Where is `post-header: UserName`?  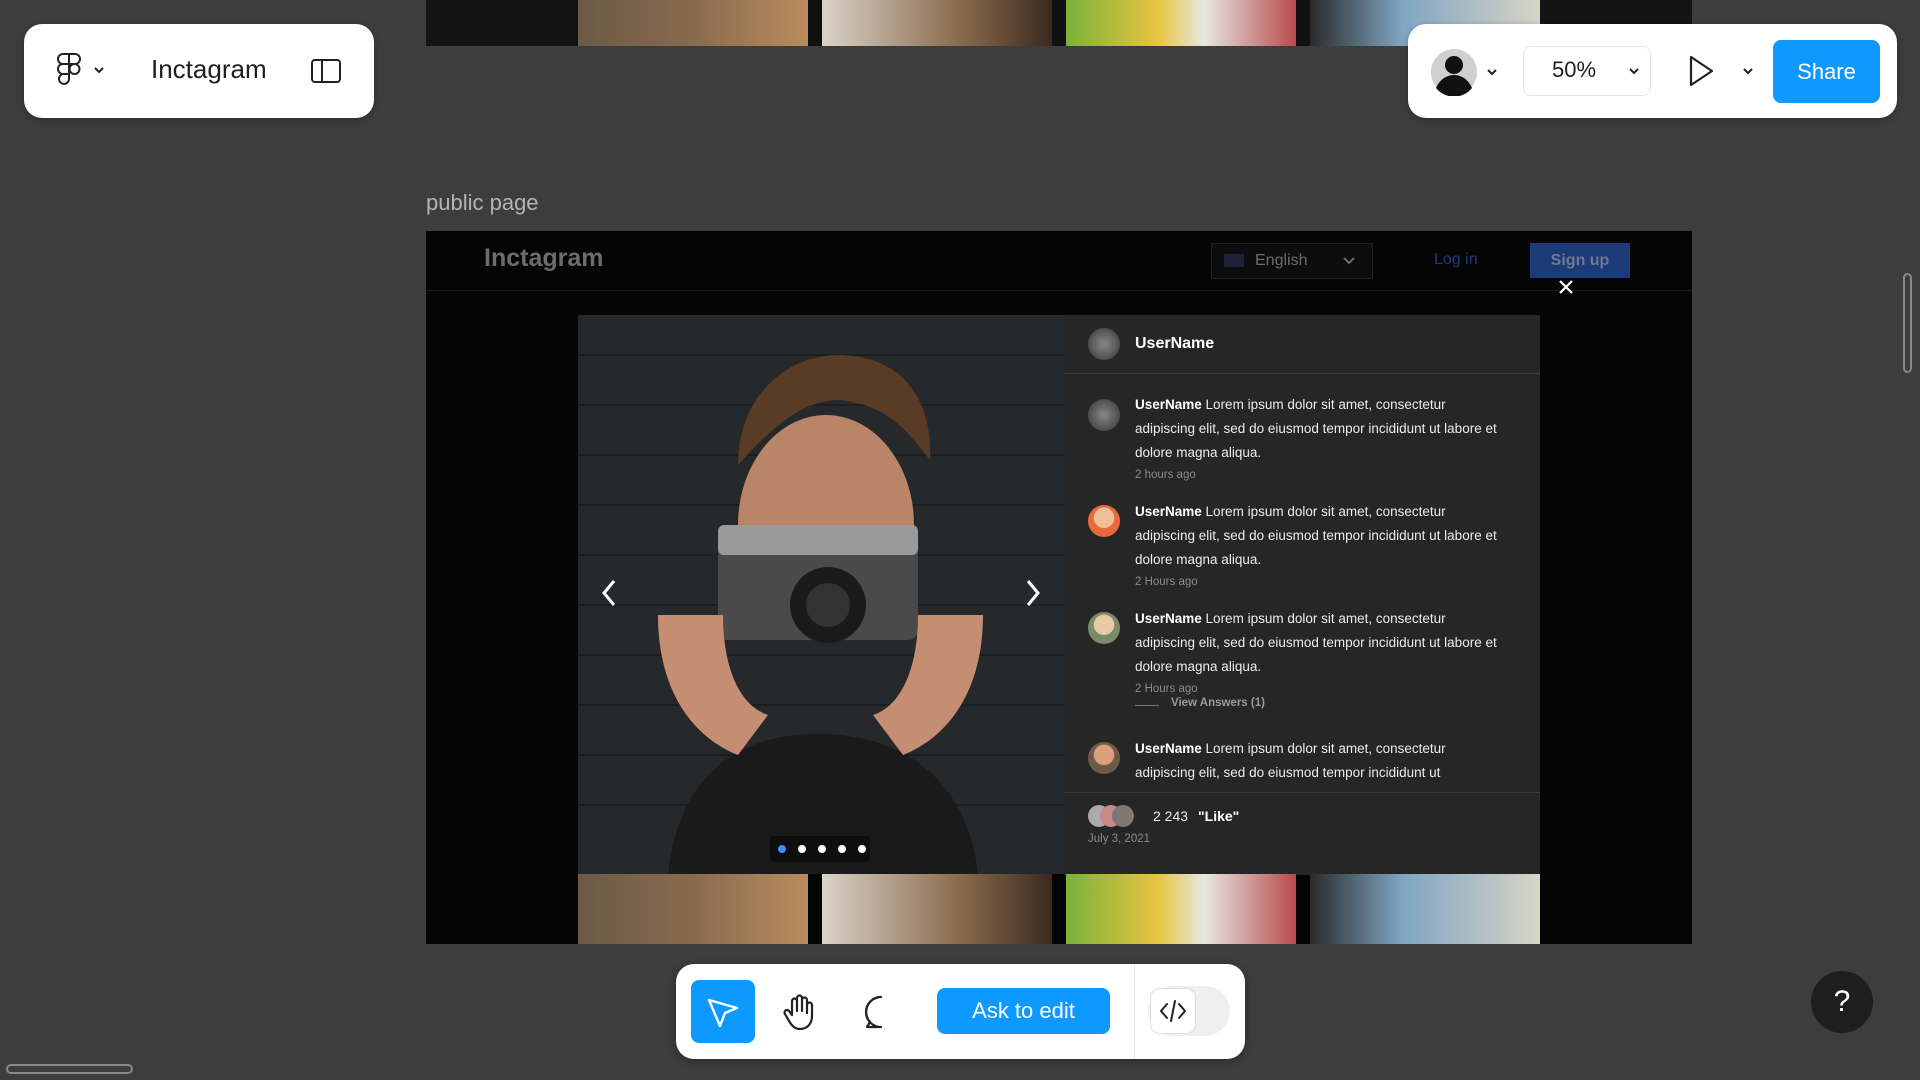 post-header: UserName is located at coordinates (1302, 344).